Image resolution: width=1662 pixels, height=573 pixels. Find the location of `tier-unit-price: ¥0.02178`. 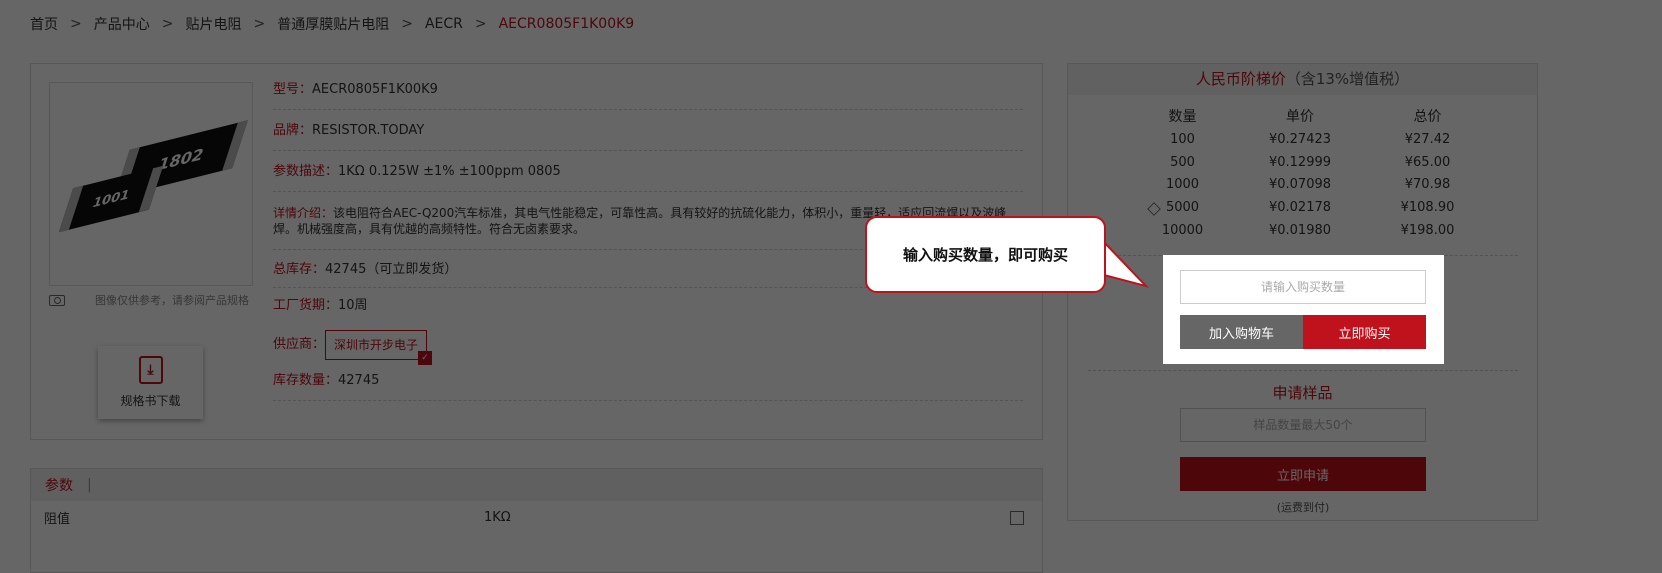

tier-unit-price: ¥0.02178 is located at coordinates (1300, 207).